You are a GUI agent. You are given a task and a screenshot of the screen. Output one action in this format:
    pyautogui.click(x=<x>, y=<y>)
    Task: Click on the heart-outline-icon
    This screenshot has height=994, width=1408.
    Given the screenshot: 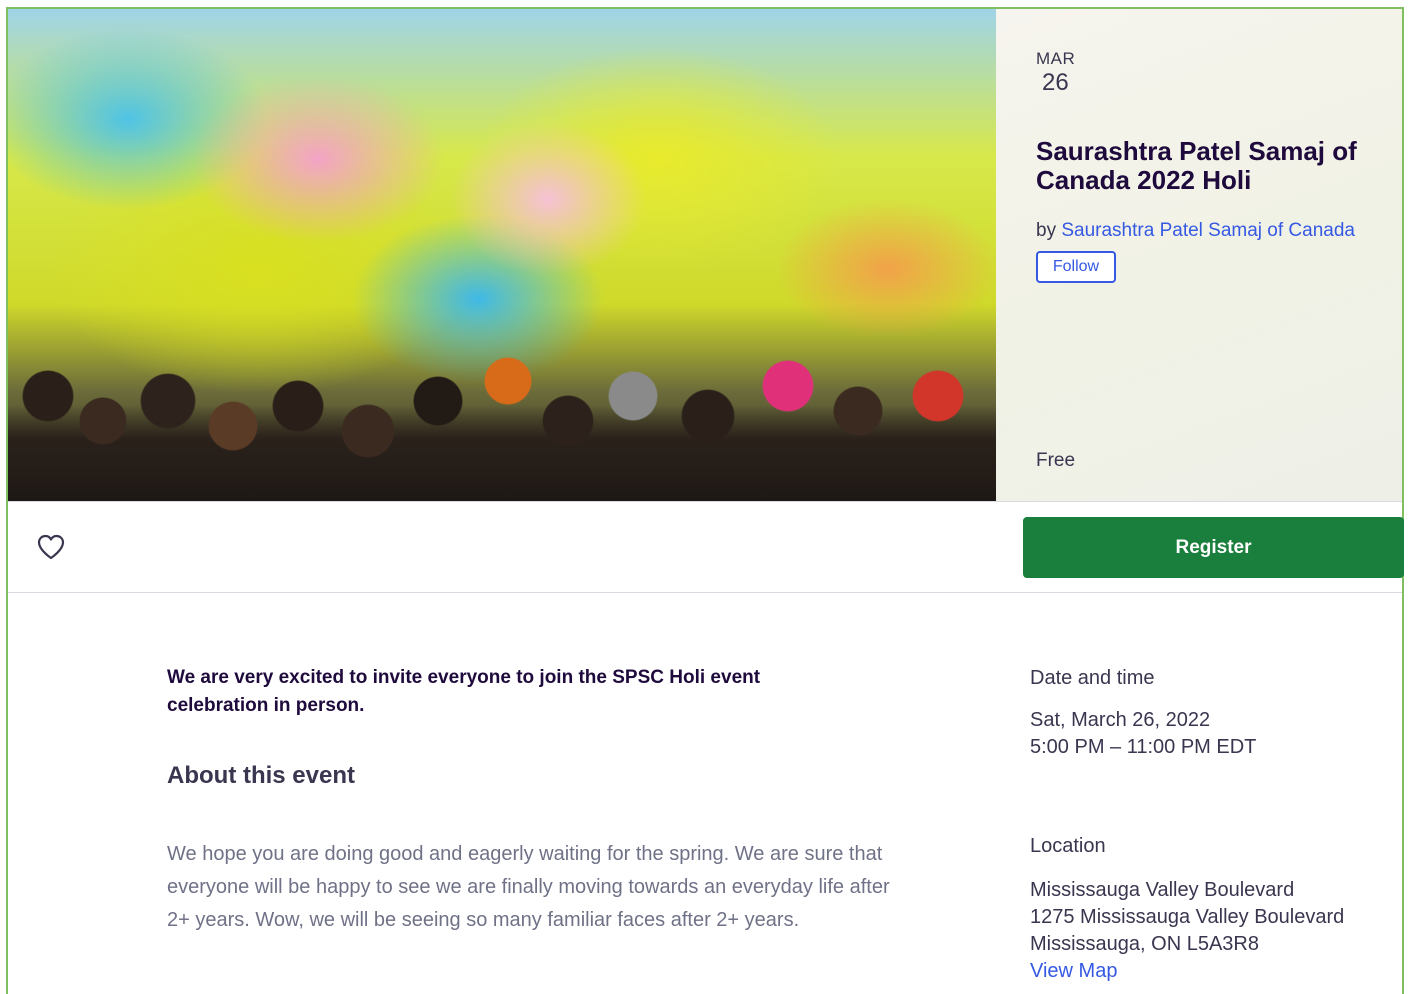 What is the action you would take?
    pyautogui.click(x=51, y=547)
    